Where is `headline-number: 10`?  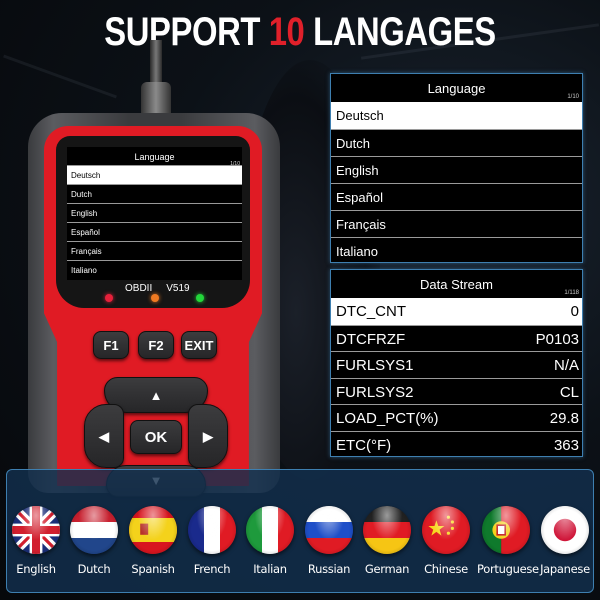 headline-number: 10 is located at coordinates (286, 32).